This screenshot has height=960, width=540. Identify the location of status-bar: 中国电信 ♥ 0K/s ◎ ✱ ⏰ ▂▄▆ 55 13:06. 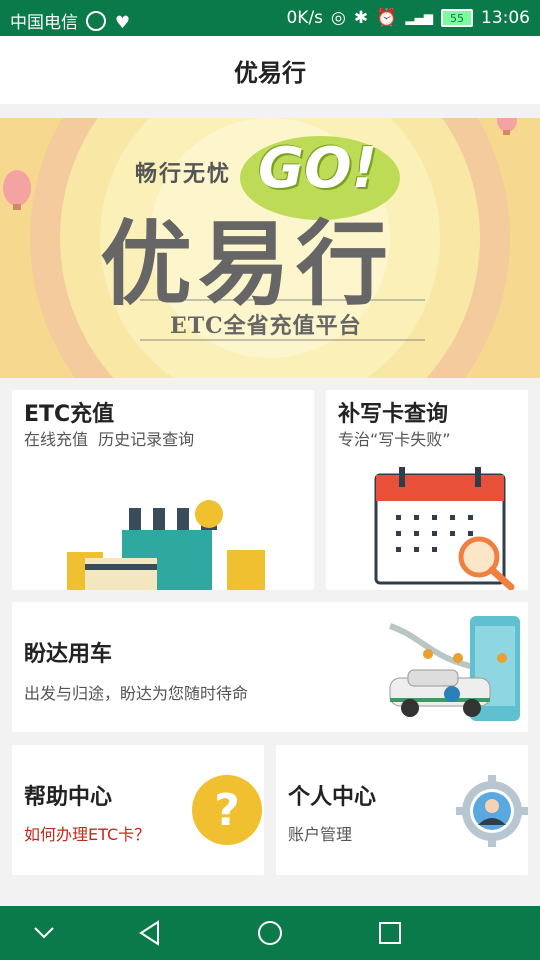
(270, 18).